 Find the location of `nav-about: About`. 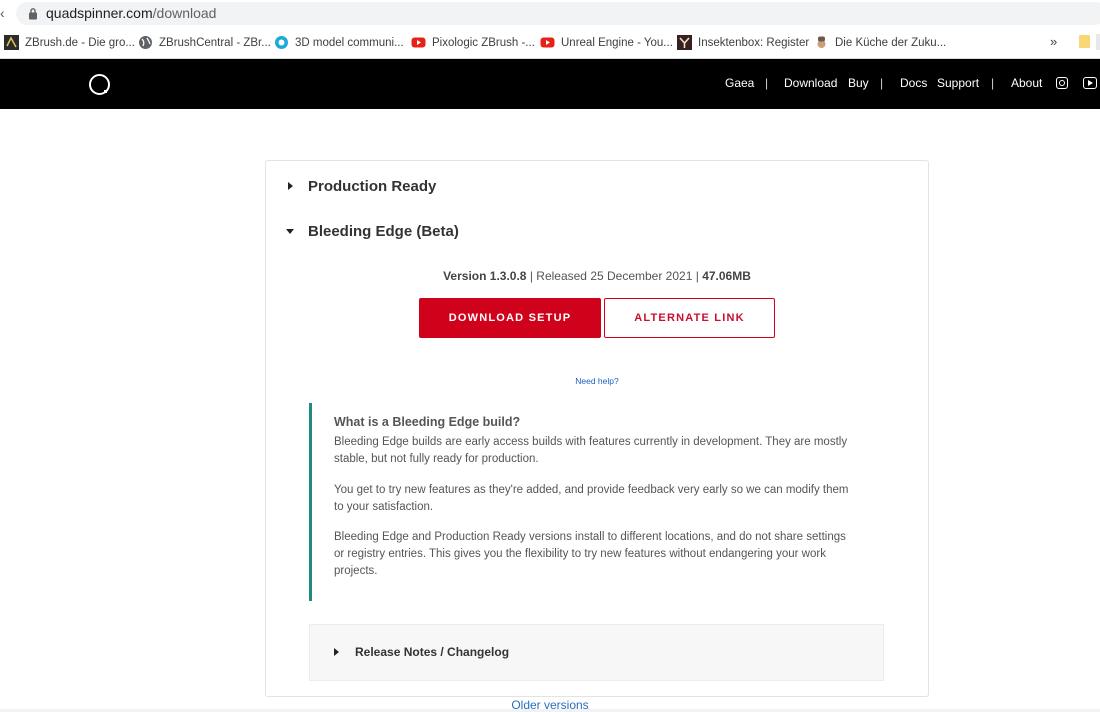

nav-about: About is located at coordinates (1026, 83).